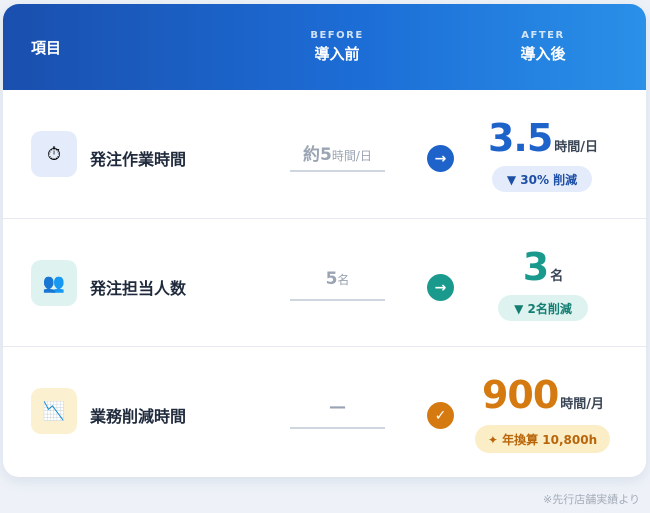 The width and height of the screenshot is (650, 513). Describe the element at coordinates (591, 499) in the screenshot. I see `footnote: ※先行店舗実績より` at that location.